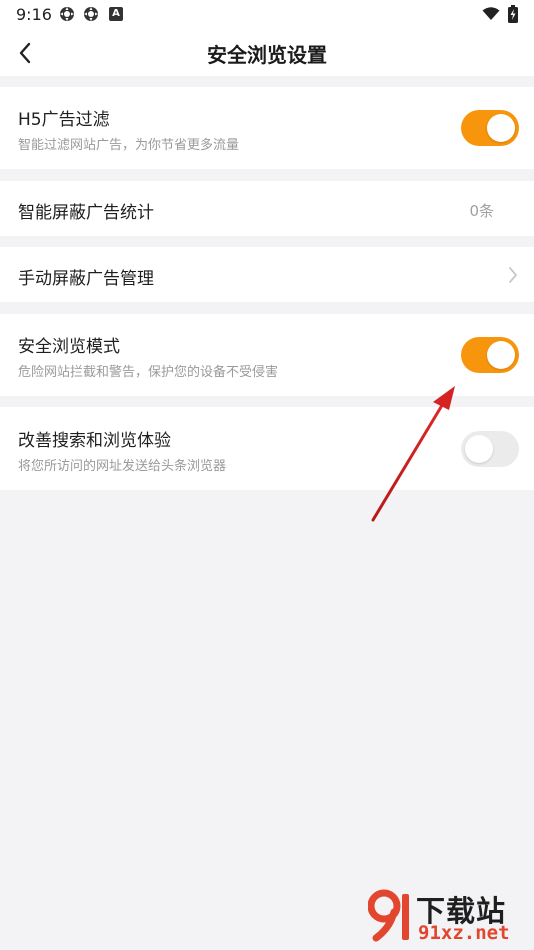  I want to click on status-time: 9:16, so click(34, 14).